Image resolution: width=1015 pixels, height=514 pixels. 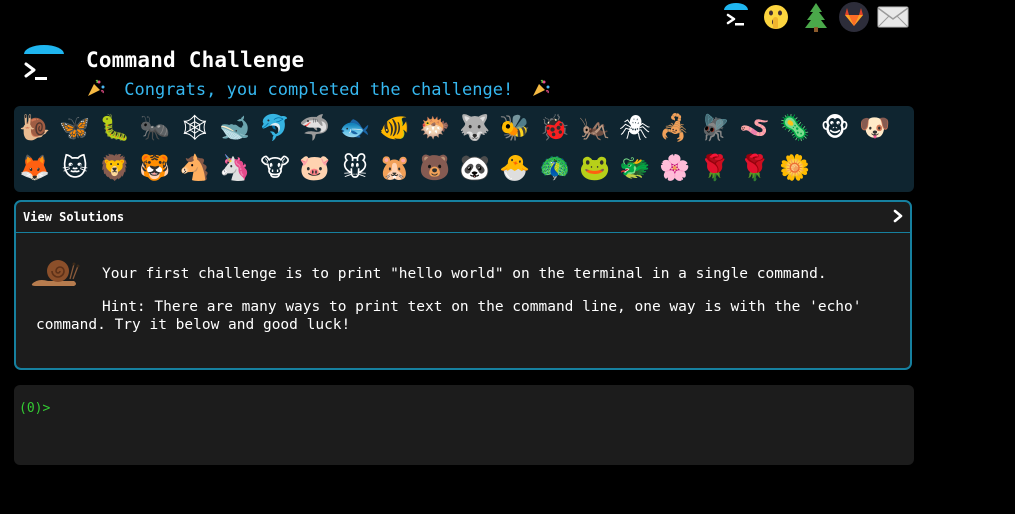 I want to click on butterfly-icon: 🦋, so click(x=75, y=128).